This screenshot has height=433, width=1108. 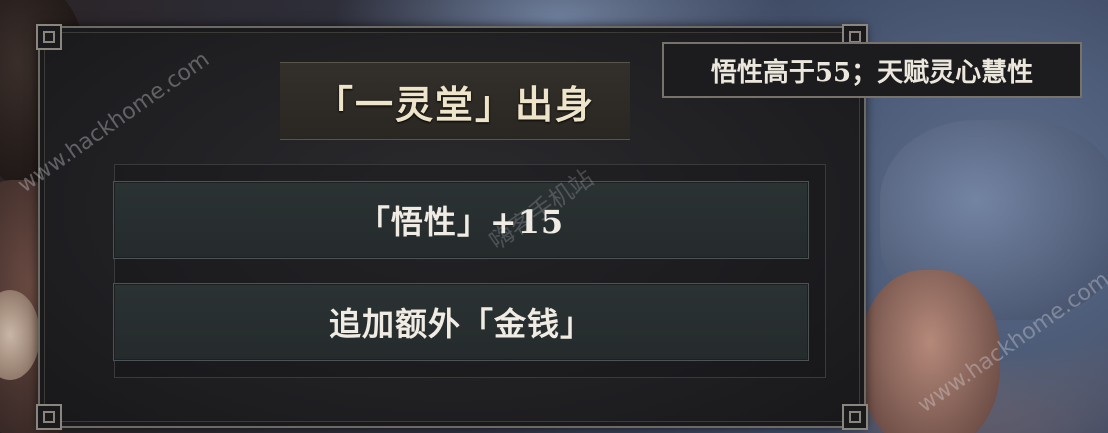 I want to click on event-title-plate: 「一灵堂」出身, so click(x=455, y=101).